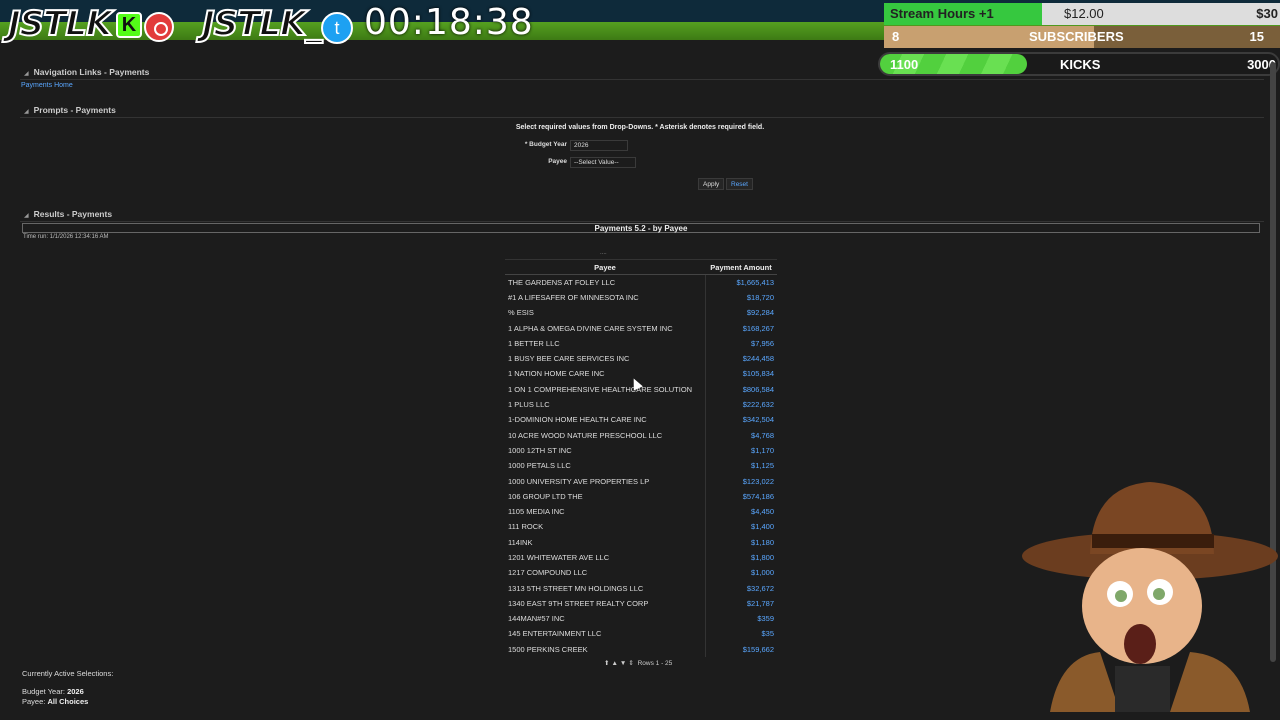 The image size is (1280, 720). What do you see at coordinates (605, 267) in the screenshot?
I see `column-header-payee: Payee` at bounding box center [605, 267].